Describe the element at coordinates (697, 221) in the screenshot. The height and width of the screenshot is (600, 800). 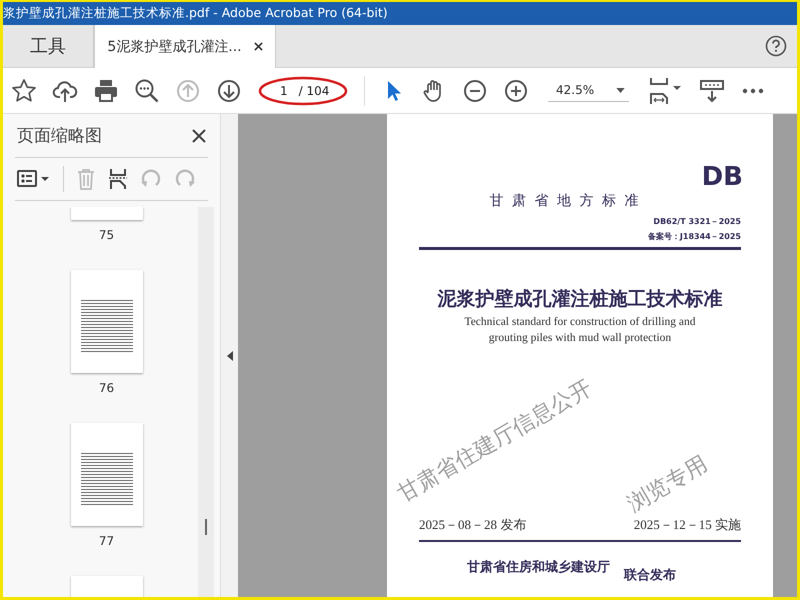
I see `standard-code: DB62/T 3321－2025` at that location.